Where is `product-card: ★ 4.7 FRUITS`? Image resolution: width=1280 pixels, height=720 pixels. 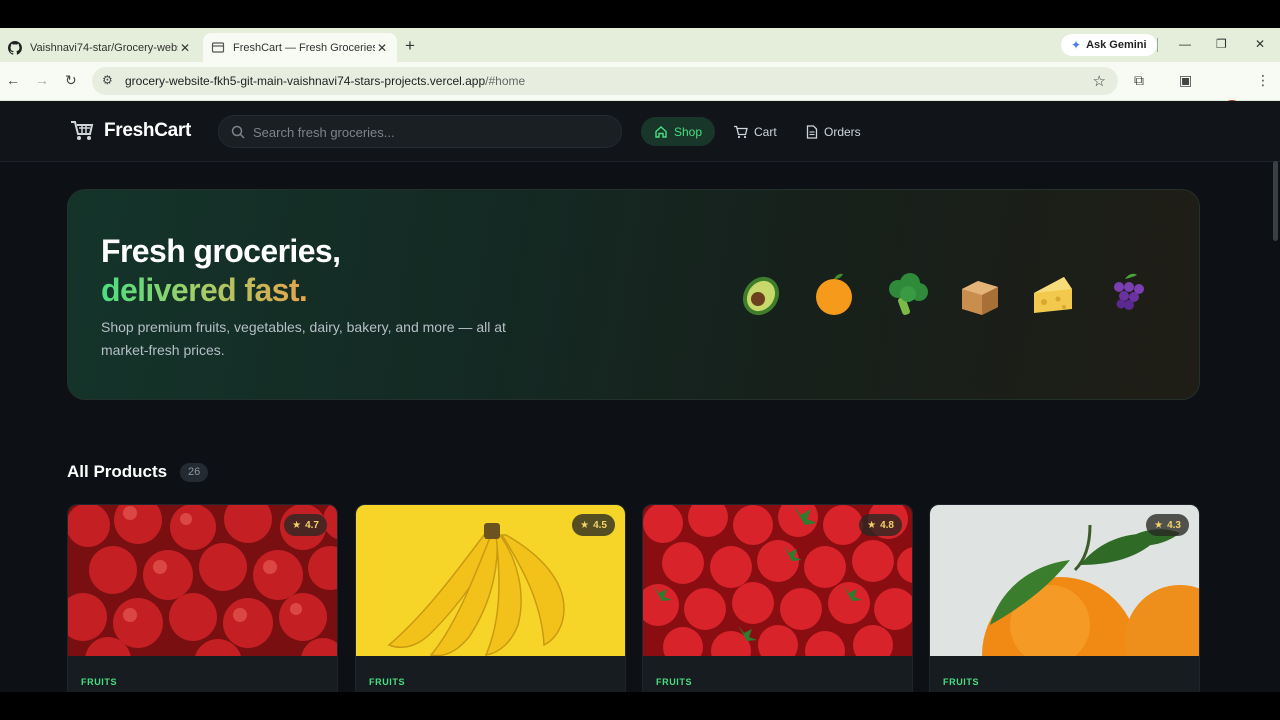
product-card: ★ 4.7 FRUITS is located at coordinates (202, 598).